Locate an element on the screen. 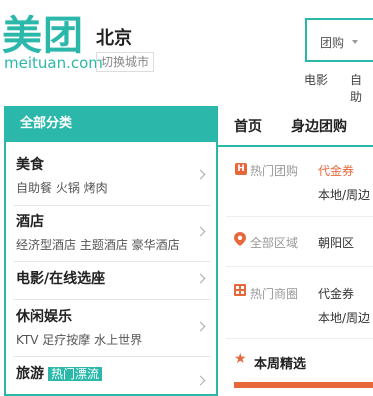 The image size is (373, 396). hot-districts-value: 代金券 is located at coordinates (336, 293).